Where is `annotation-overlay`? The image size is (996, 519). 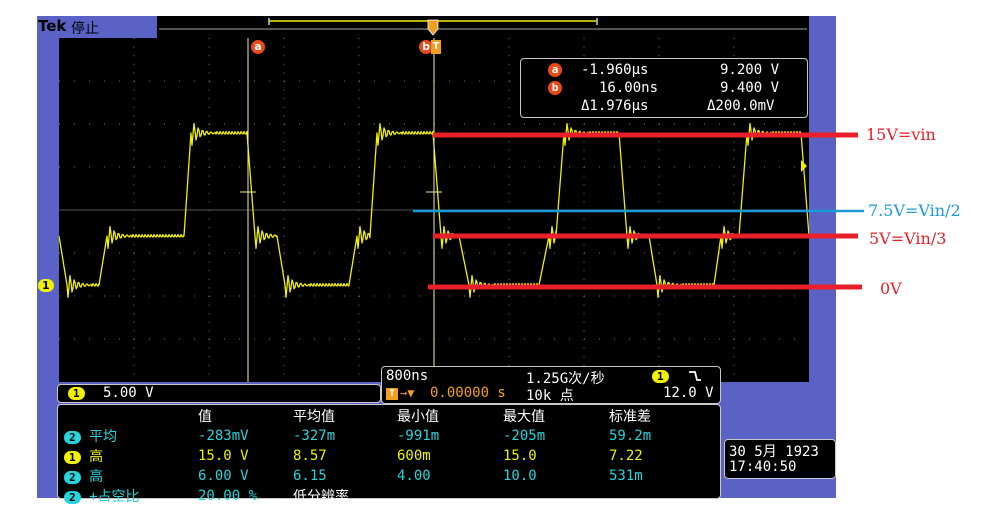 annotation-overlay is located at coordinates (638, 211).